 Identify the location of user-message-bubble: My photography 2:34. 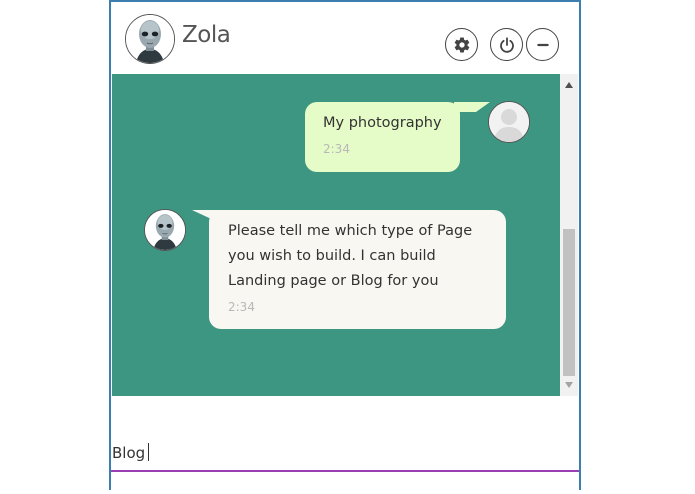
(382, 137).